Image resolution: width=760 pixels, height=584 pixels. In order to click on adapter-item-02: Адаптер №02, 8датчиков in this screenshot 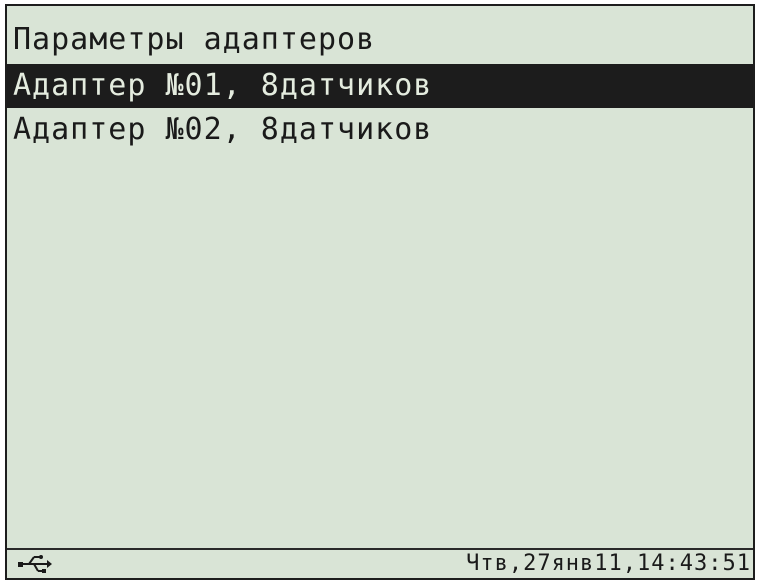, I will do `click(380, 130)`.